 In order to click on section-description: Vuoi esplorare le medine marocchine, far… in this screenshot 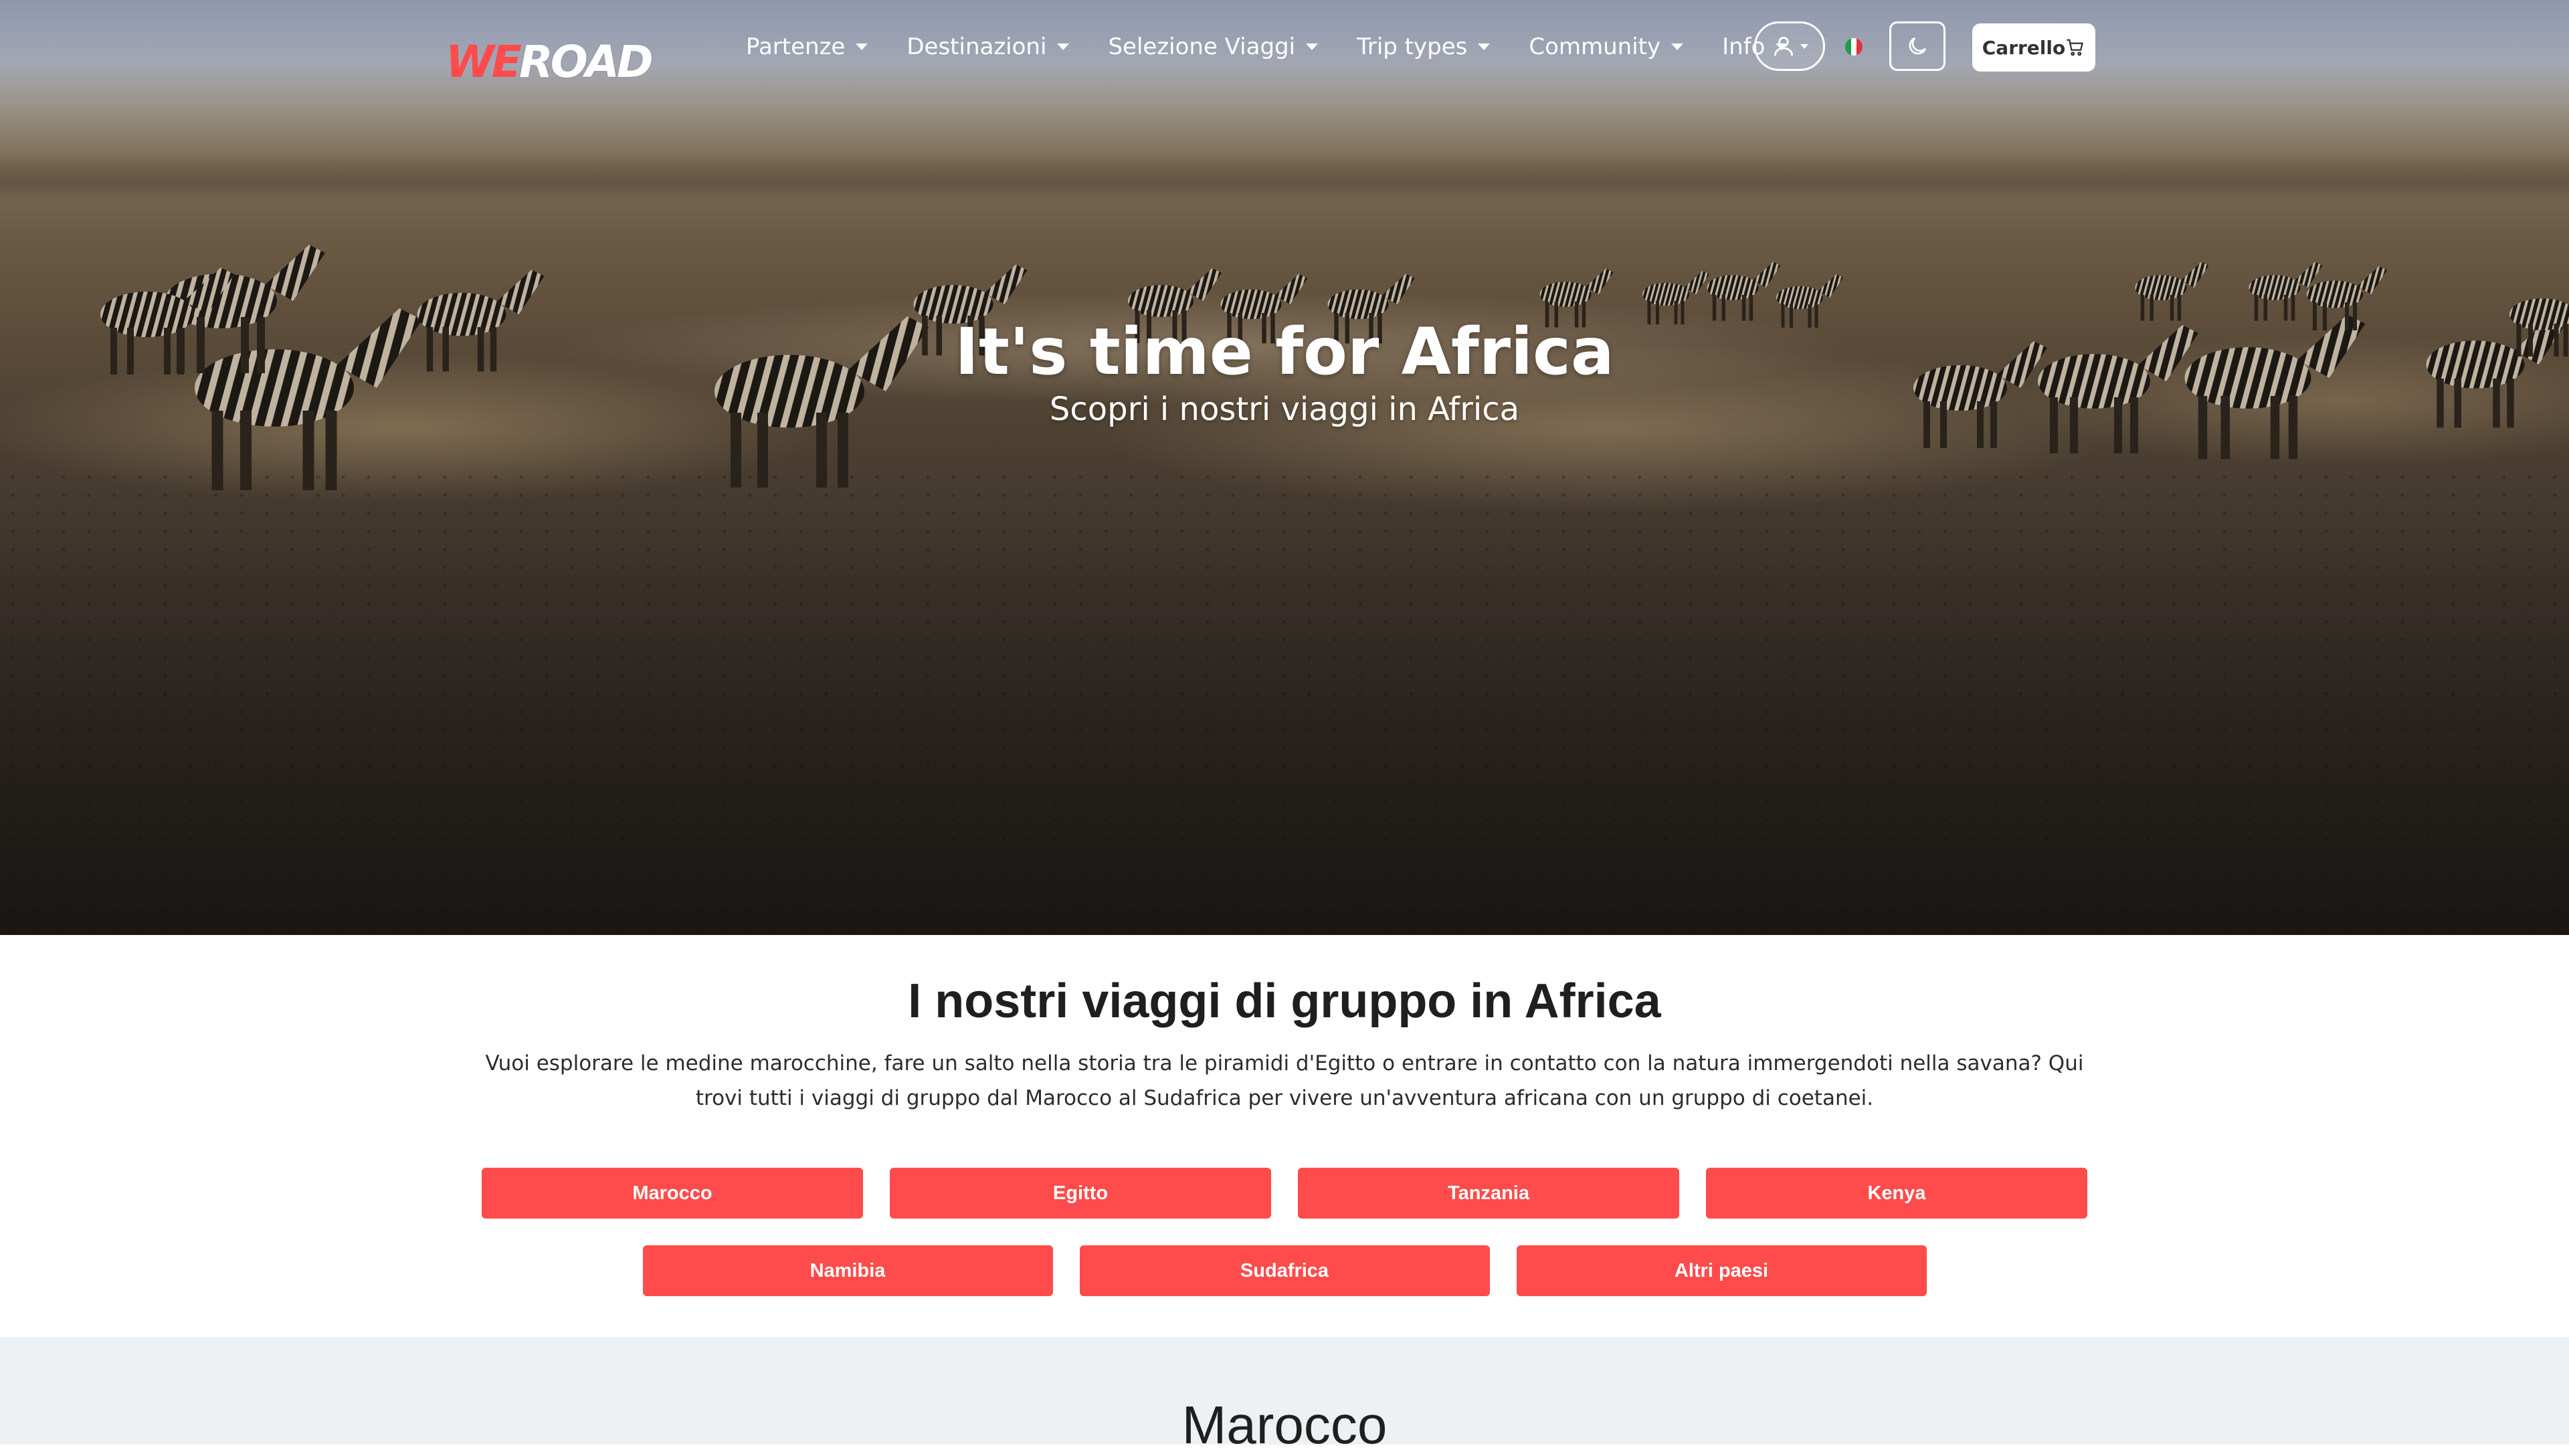, I will do `click(1284, 1080)`.